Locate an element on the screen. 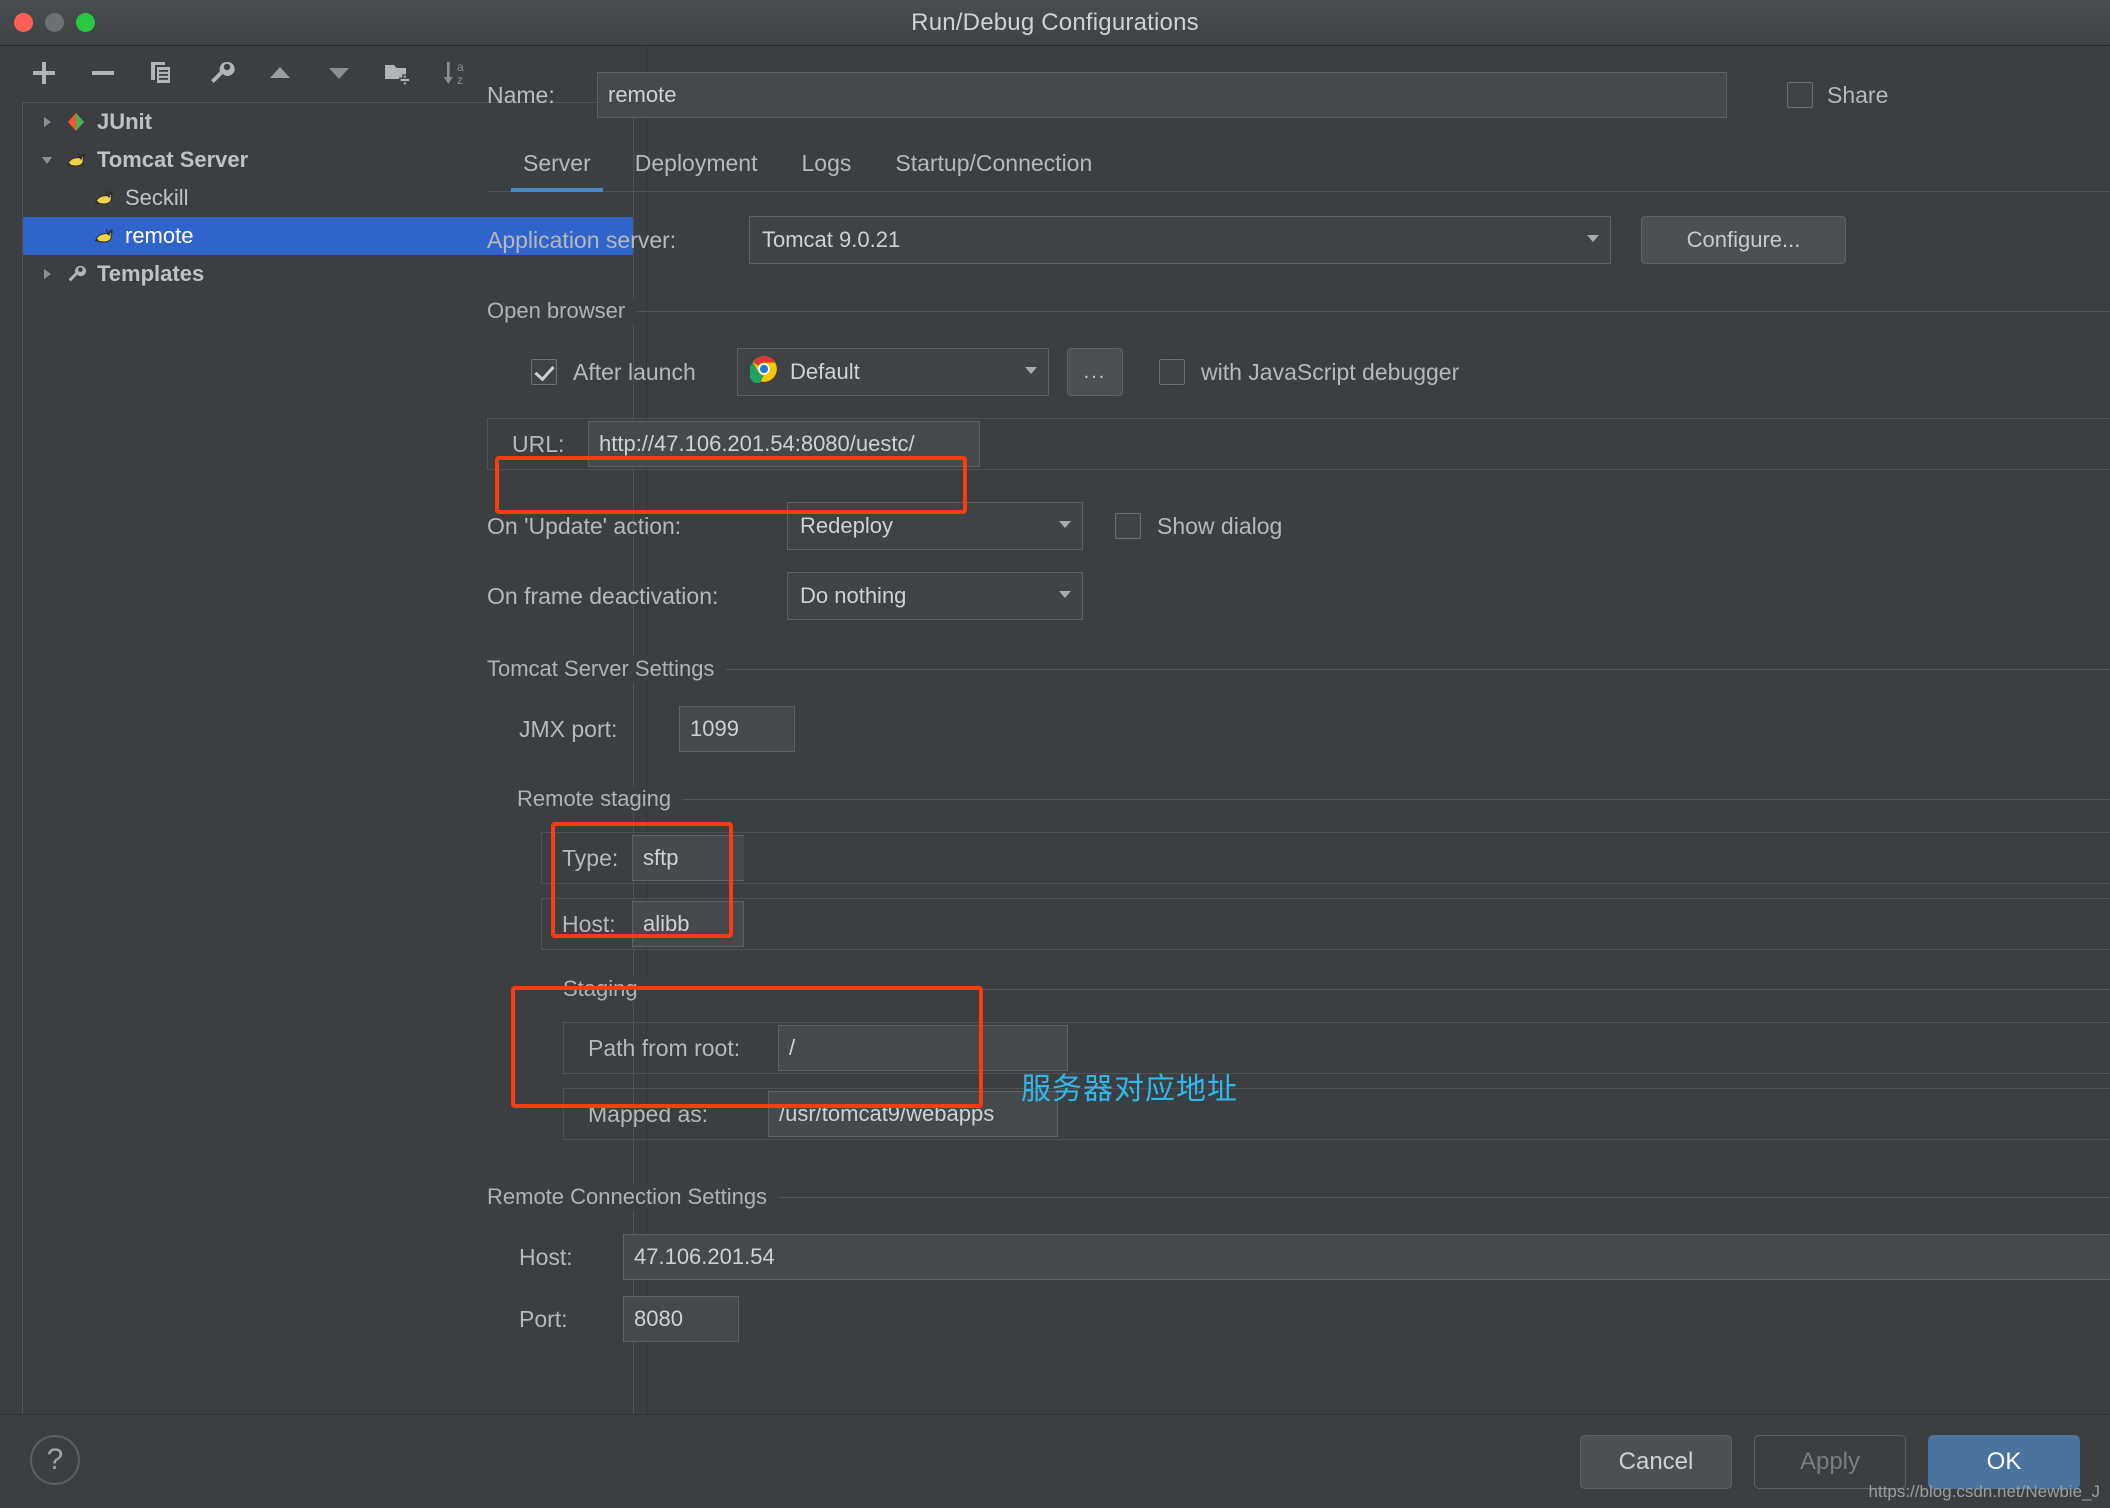  remote-port-row: Port: 8080 is located at coordinates (1298, 1319).